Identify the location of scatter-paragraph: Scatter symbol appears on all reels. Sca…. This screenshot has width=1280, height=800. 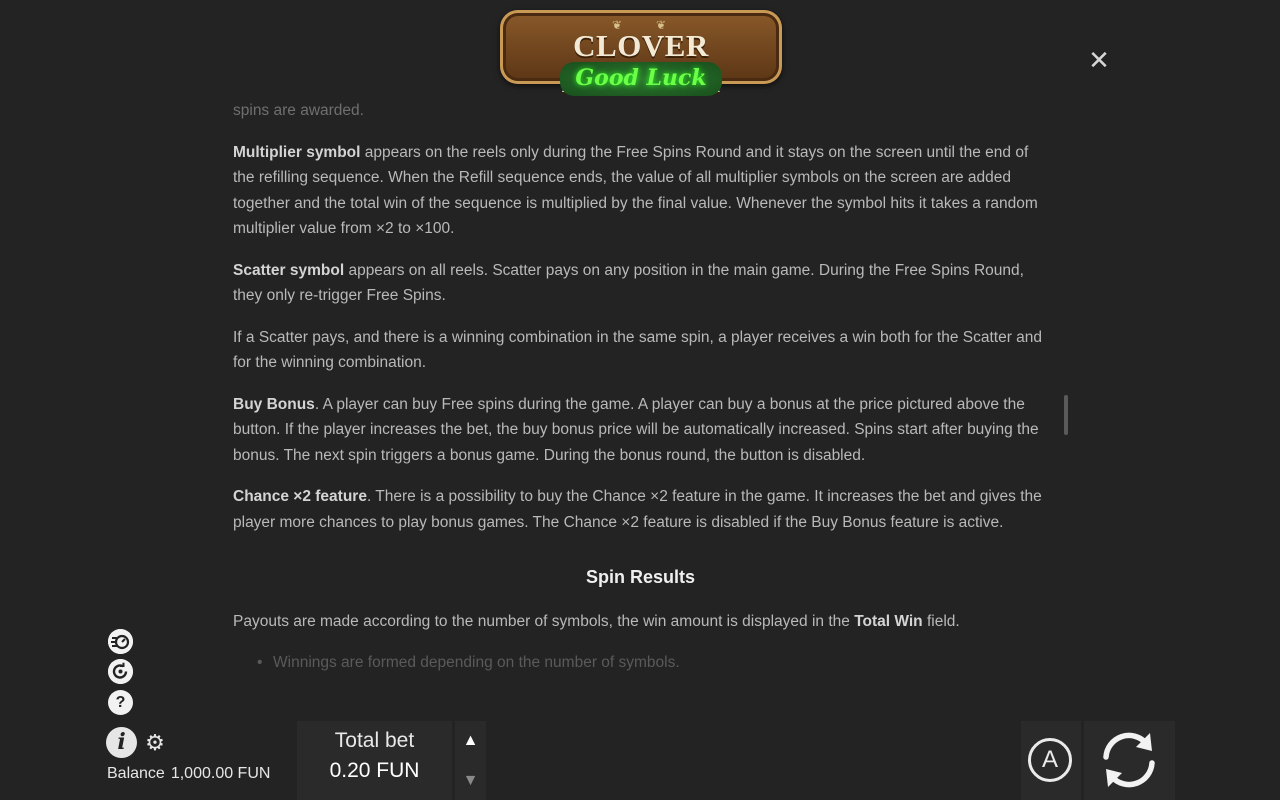
(640, 283).